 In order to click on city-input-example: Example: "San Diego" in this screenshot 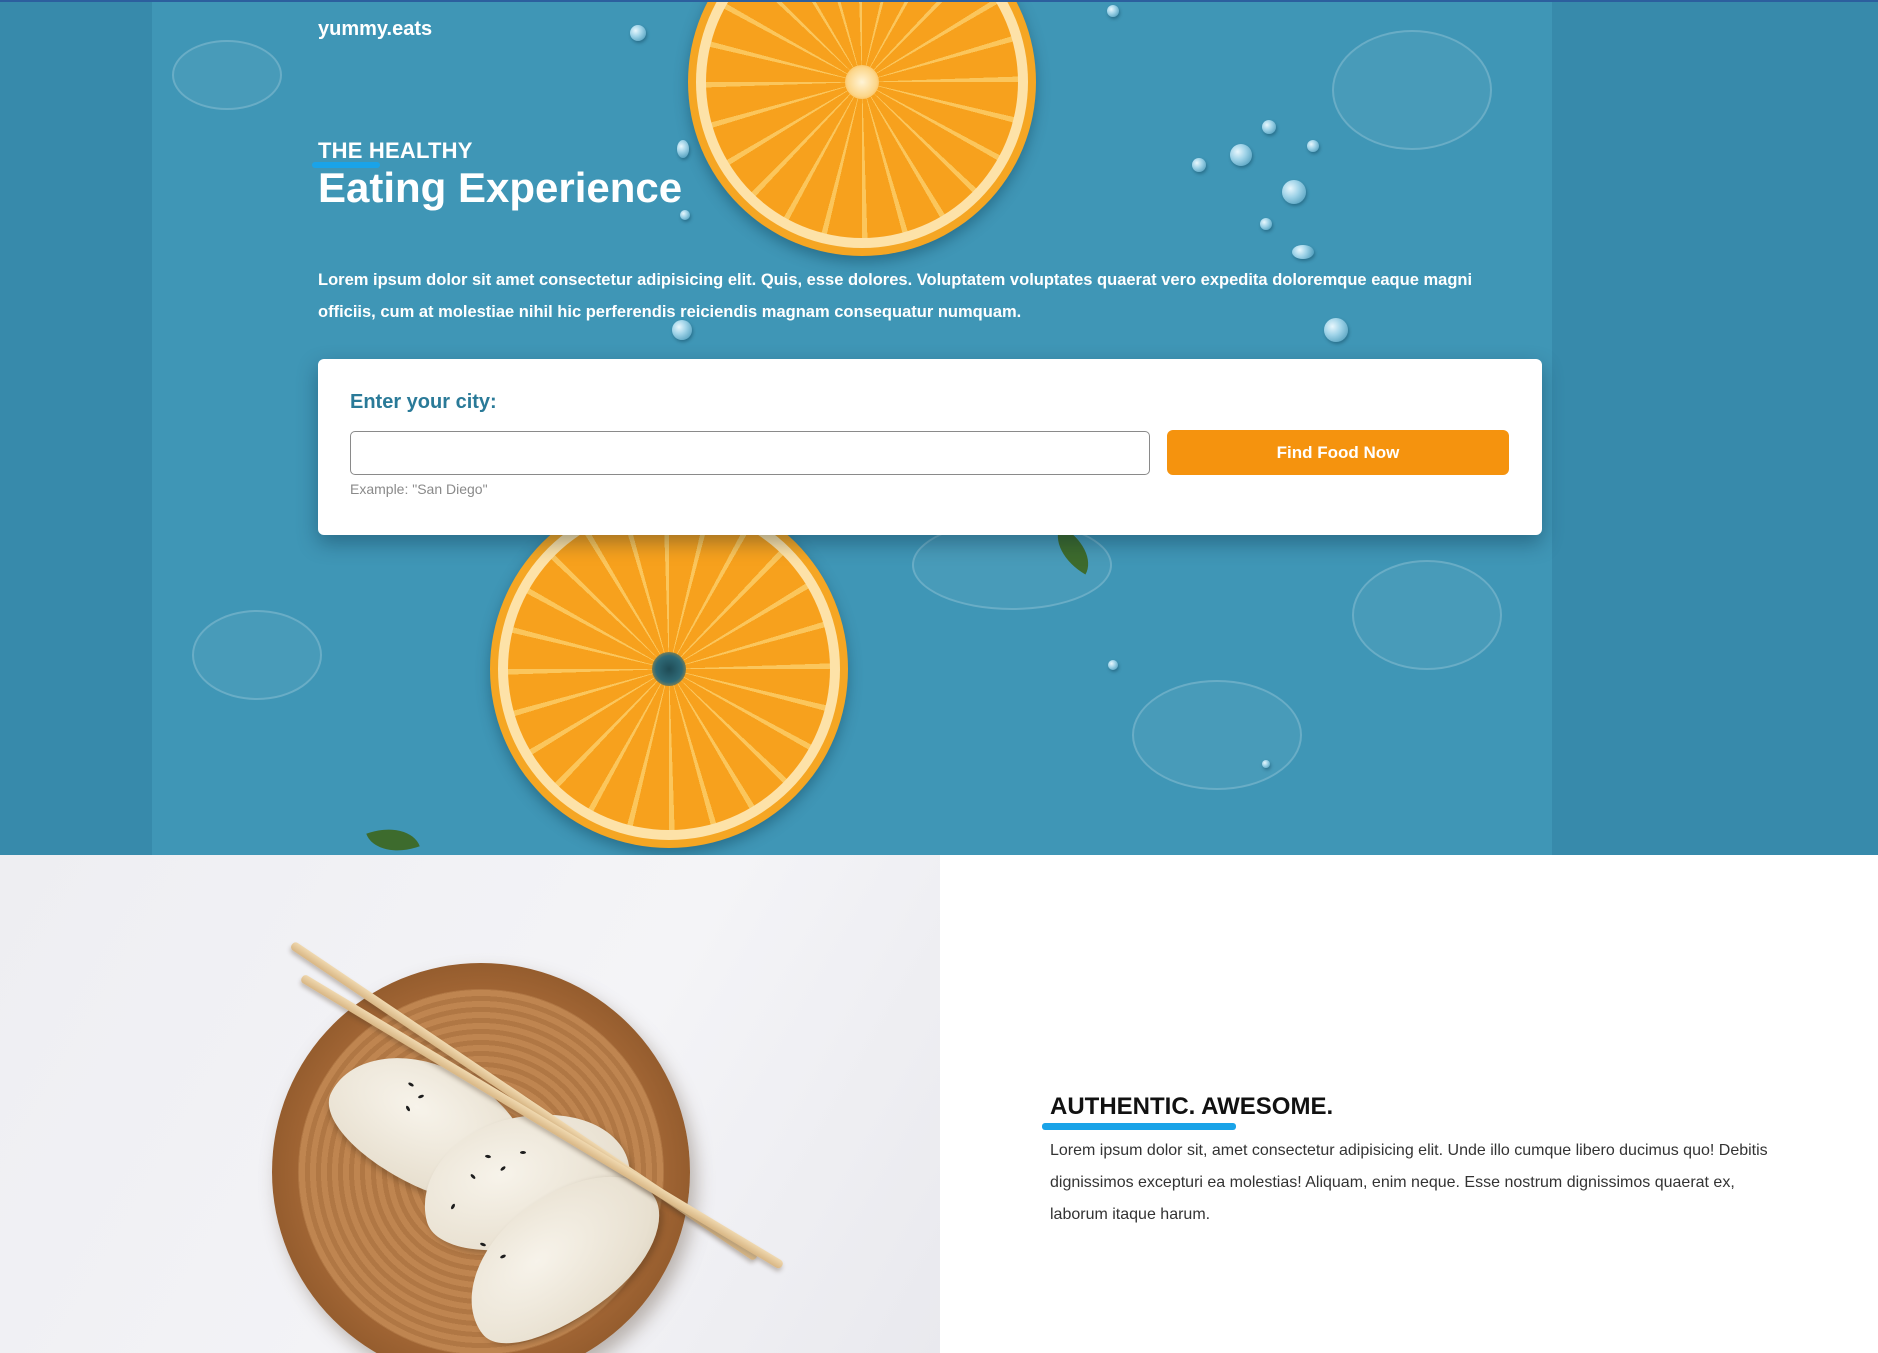, I will do `click(419, 489)`.